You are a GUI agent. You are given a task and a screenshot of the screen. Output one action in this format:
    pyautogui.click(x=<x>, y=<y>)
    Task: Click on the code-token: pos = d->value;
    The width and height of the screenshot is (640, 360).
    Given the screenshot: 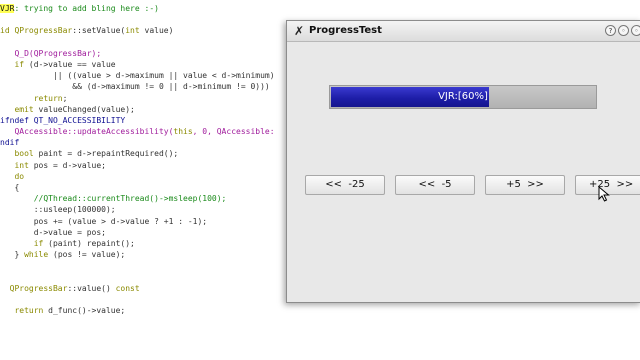 What is the action you would take?
    pyautogui.click(x=67, y=165)
    